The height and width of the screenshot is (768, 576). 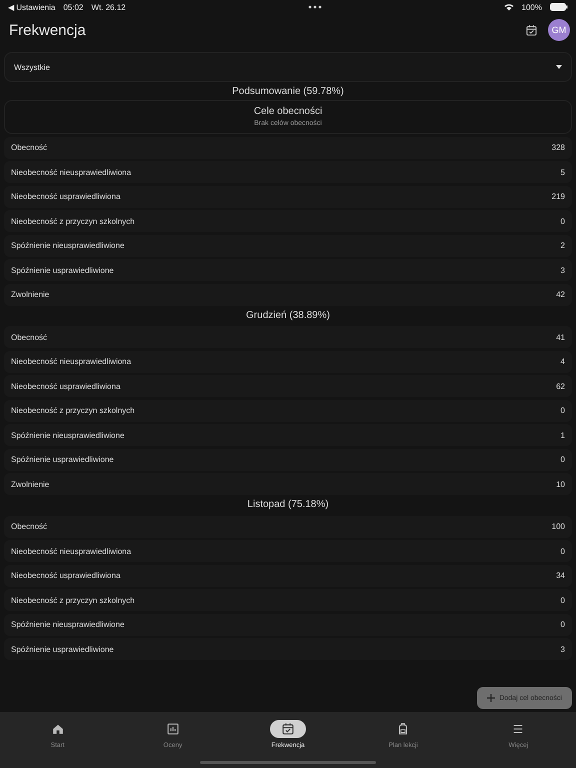 I want to click on plus-icon, so click(x=491, y=698).